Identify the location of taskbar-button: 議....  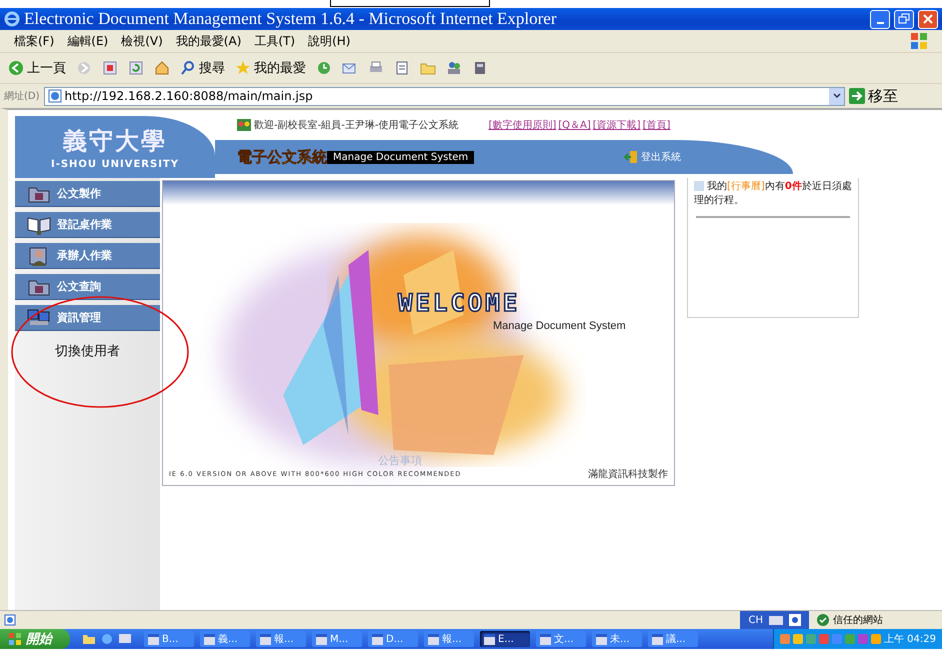
(673, 639).